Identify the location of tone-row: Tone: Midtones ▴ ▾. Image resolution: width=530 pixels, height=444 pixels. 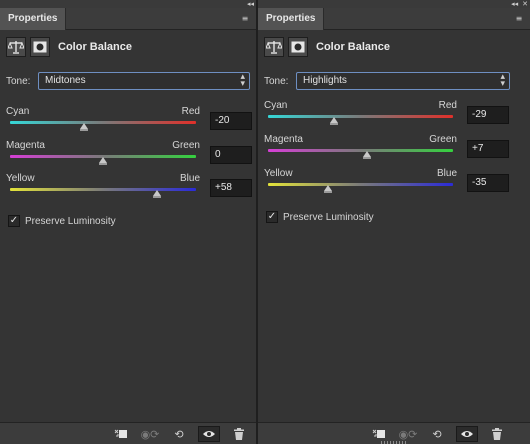
(128, 81).